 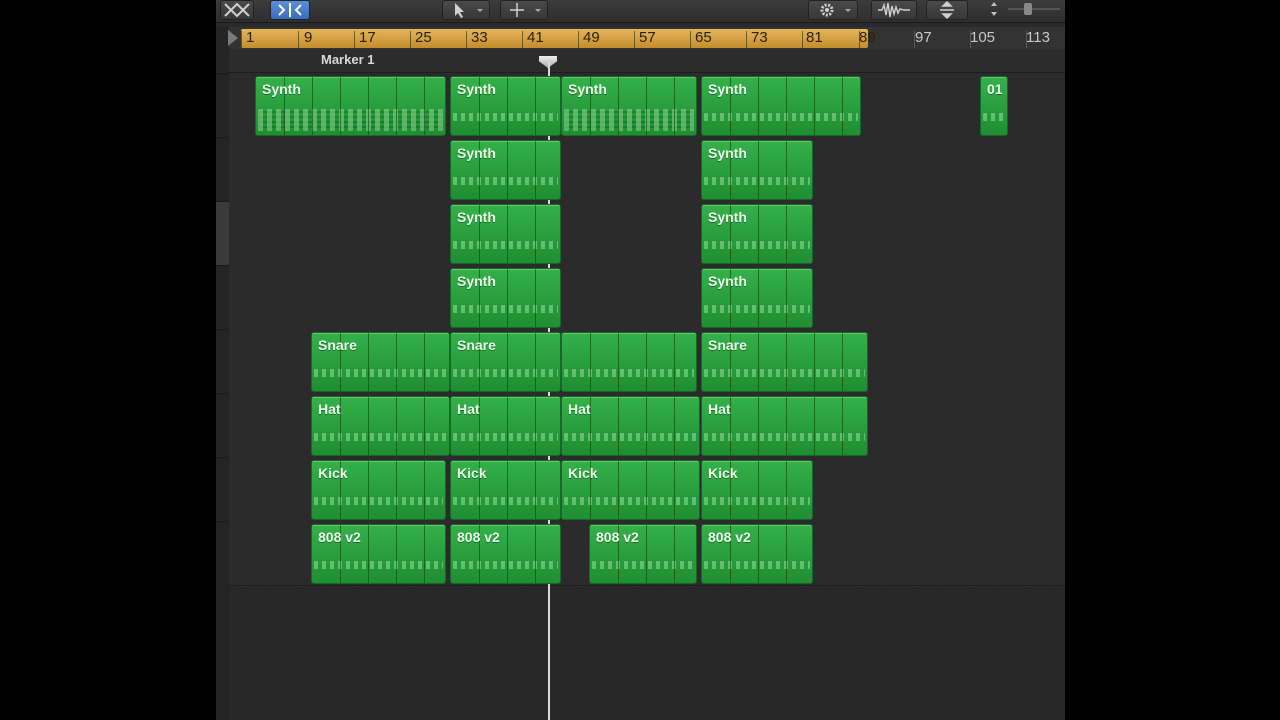 I want to click on region-name: Snare, so click(x=727, y=345).